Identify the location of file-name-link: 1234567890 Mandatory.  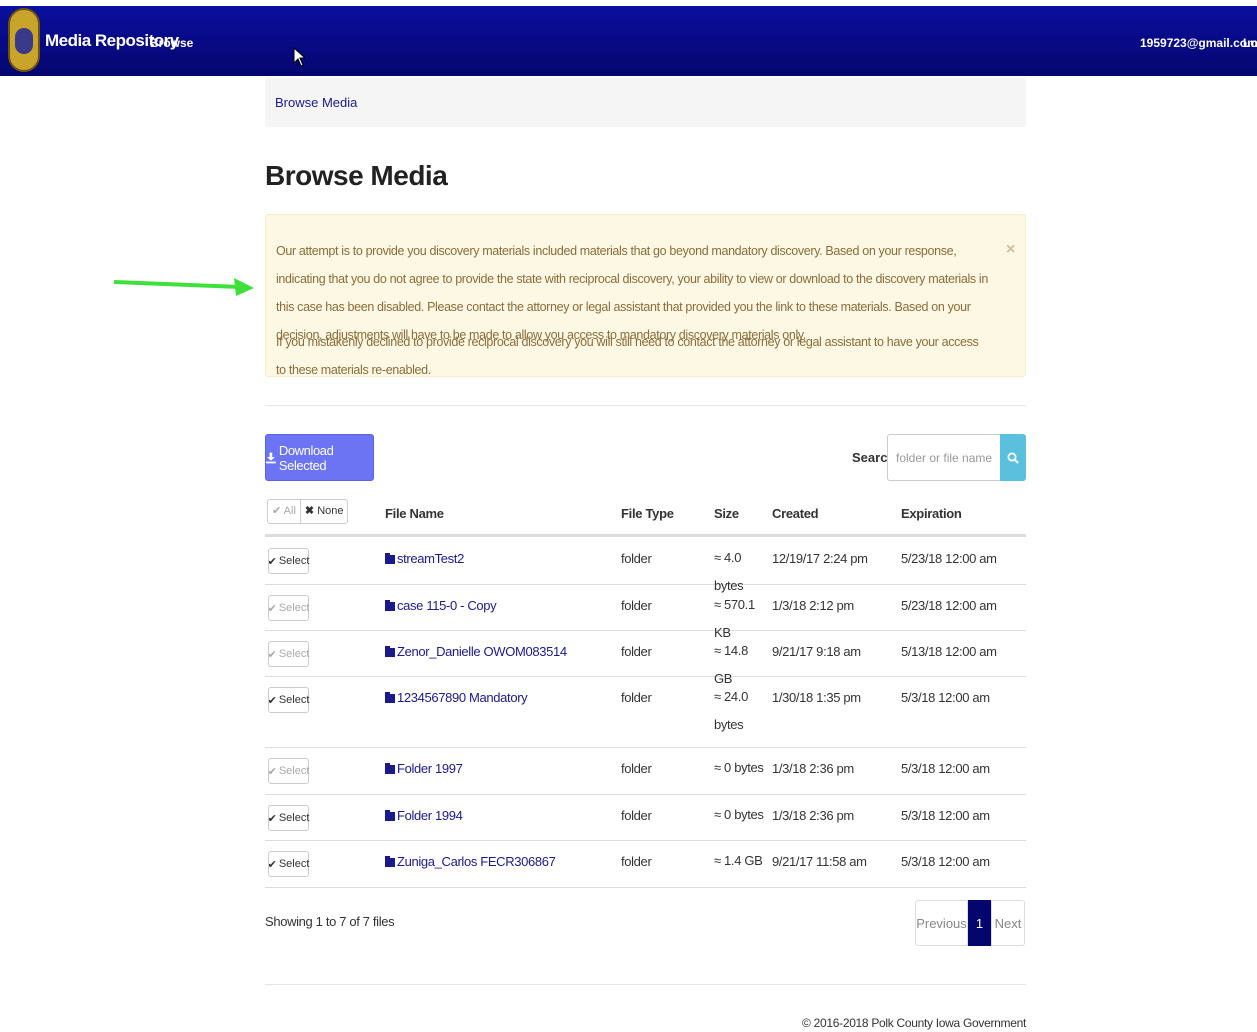
(456, 697).